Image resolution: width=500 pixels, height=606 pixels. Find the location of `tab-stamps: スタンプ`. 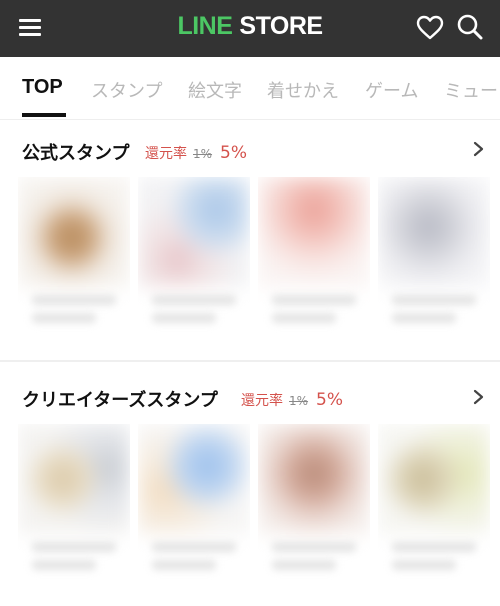

tab-stamps: スタンプ is located at coordinates (126, 90).